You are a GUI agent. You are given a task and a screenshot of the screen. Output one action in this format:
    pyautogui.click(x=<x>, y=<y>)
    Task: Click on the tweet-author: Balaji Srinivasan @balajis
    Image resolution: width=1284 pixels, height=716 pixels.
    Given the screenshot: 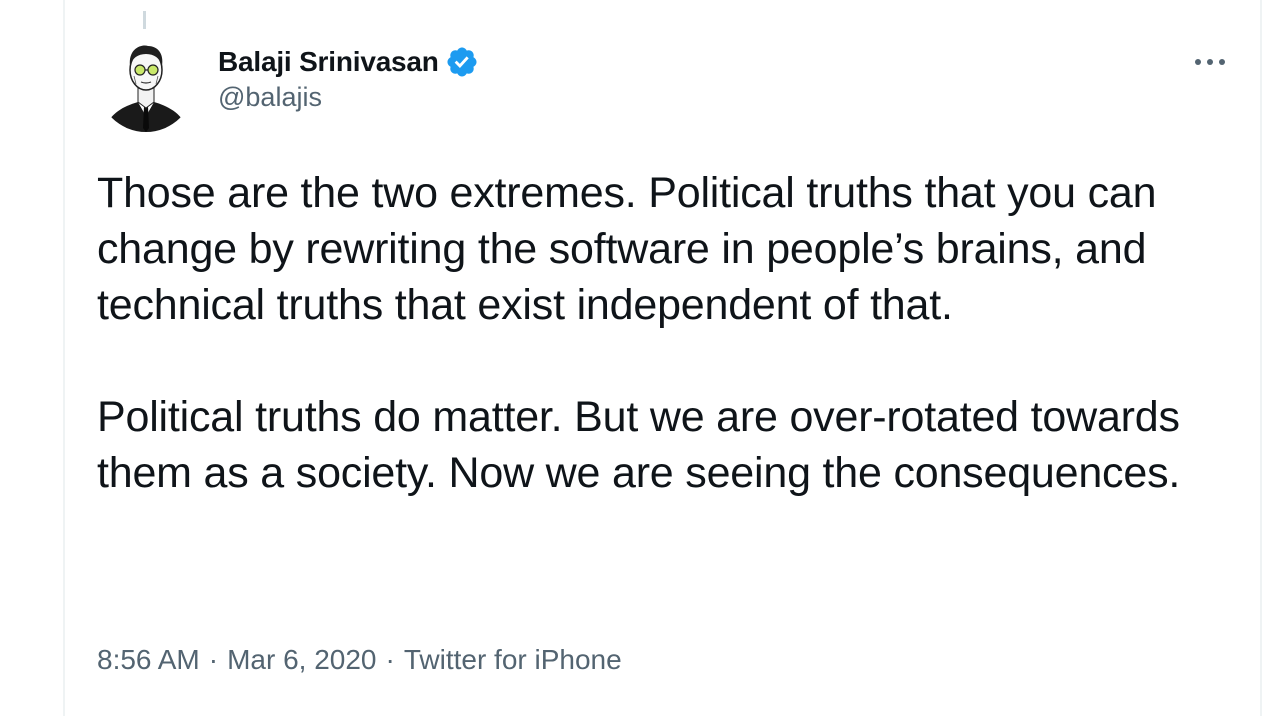 What is the action you would take?
    pyautogui.click(x=348, y=77)
    